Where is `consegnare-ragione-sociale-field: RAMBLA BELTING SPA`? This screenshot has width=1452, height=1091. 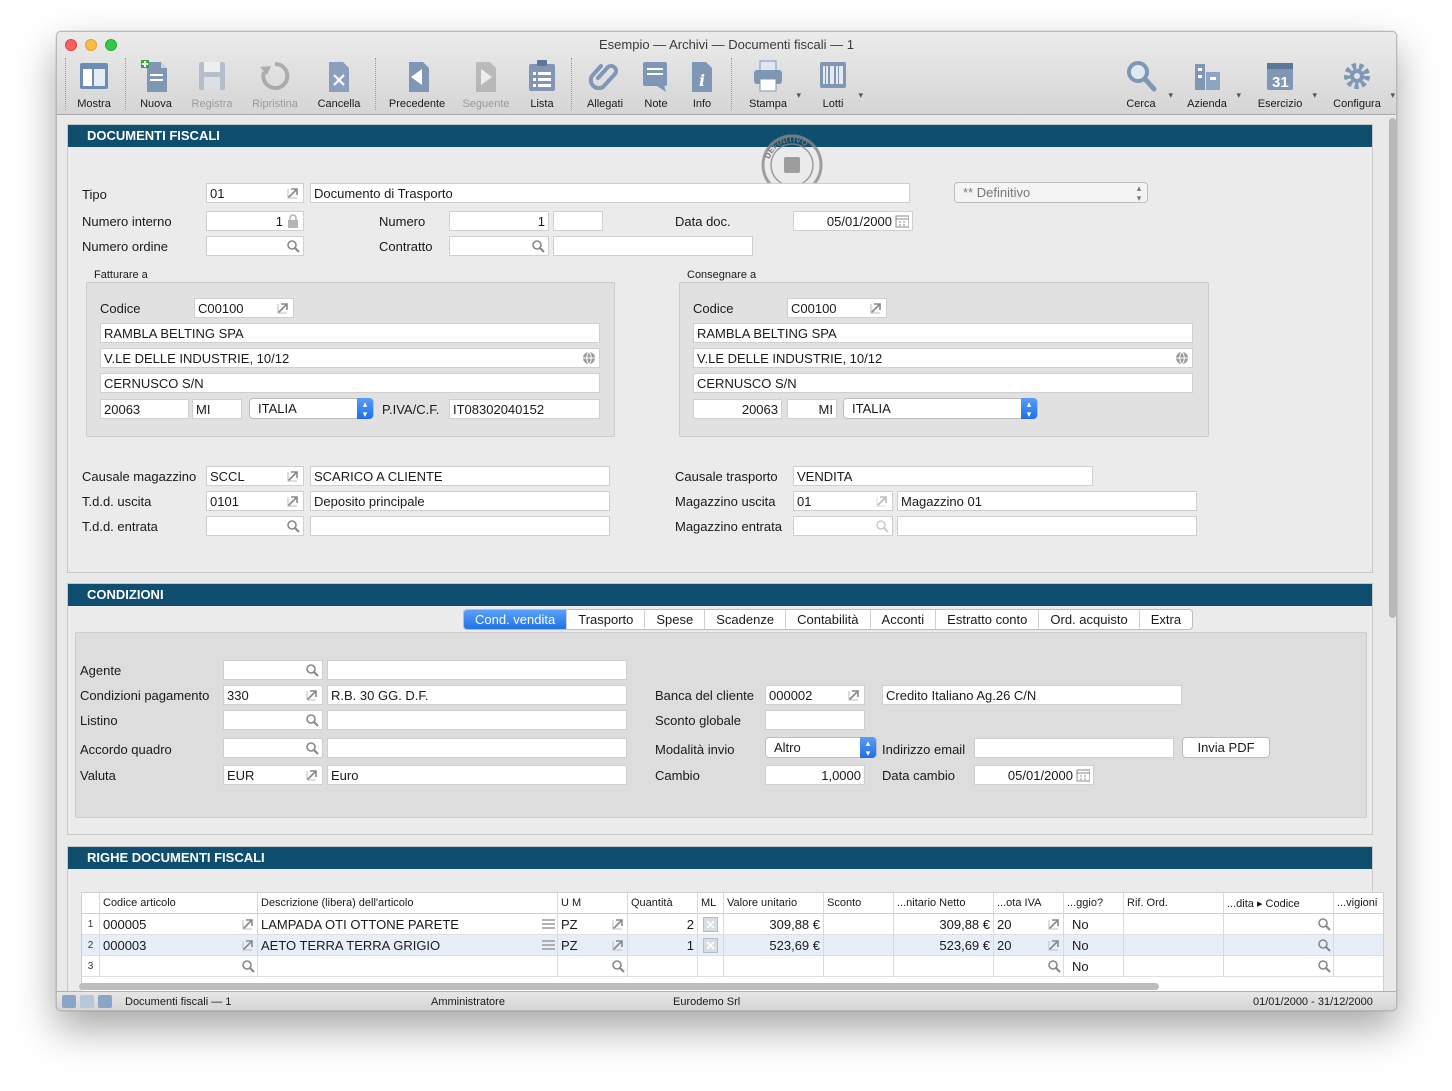
consegnare-ragione-sociale-field: RAMBLA BELTING SPA is located at coordinates (943, 333).